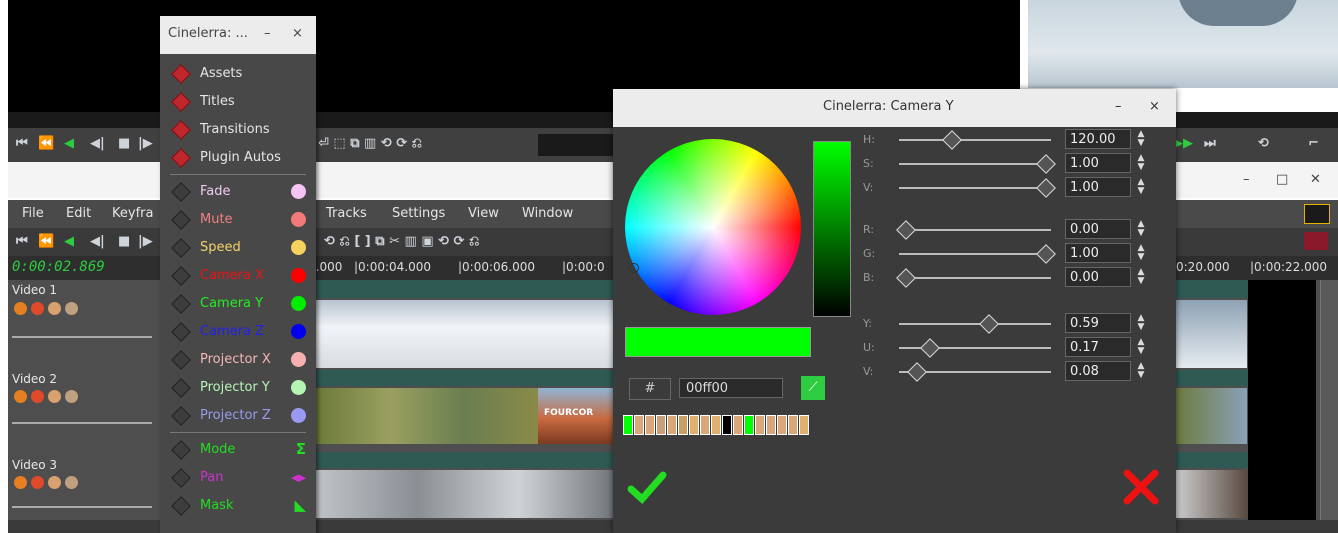 Image resolution: width=1338 pixels, height=533 pixels. What do you see at coordinates (97, 143) in the screenshot?
I see `frame-back-icon: ◀|` at bounding box center [97, 143].